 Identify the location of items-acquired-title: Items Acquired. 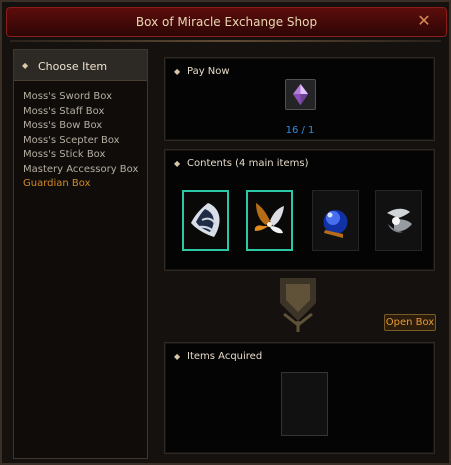
(225, 356).